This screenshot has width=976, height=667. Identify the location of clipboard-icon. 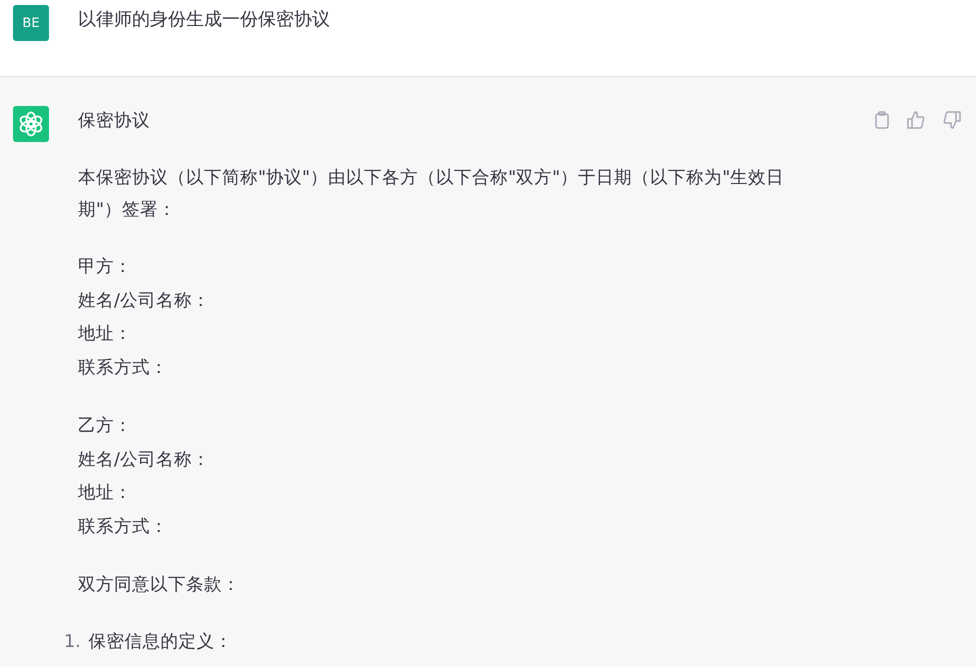
(882, 120).